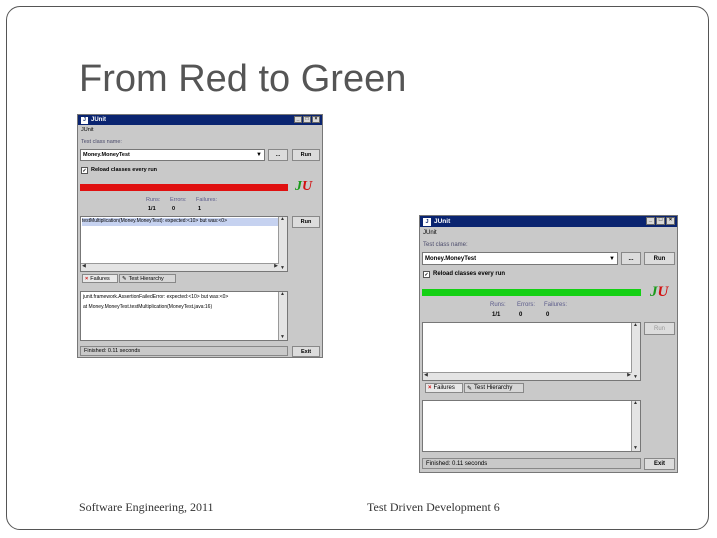  Describe the element at coordinates (433, 507) in the screenshot. I see `footer-topic-page: Test Driven Development 6` at that location.